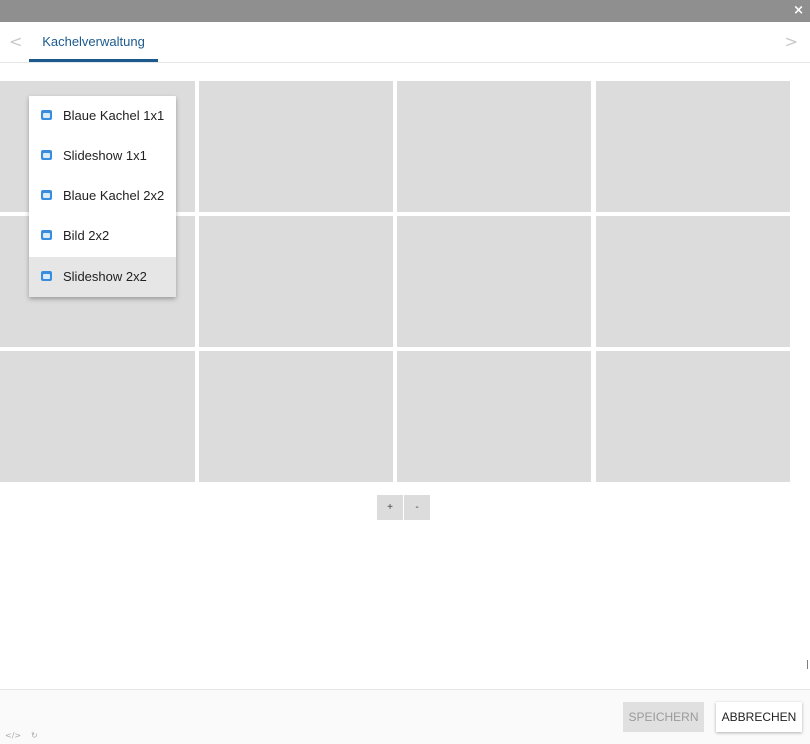 This screenshot has height=744, width=810. Describe the element at coordinates (390, 507) in the screenshot. I see `add-row-button: +` at that location.